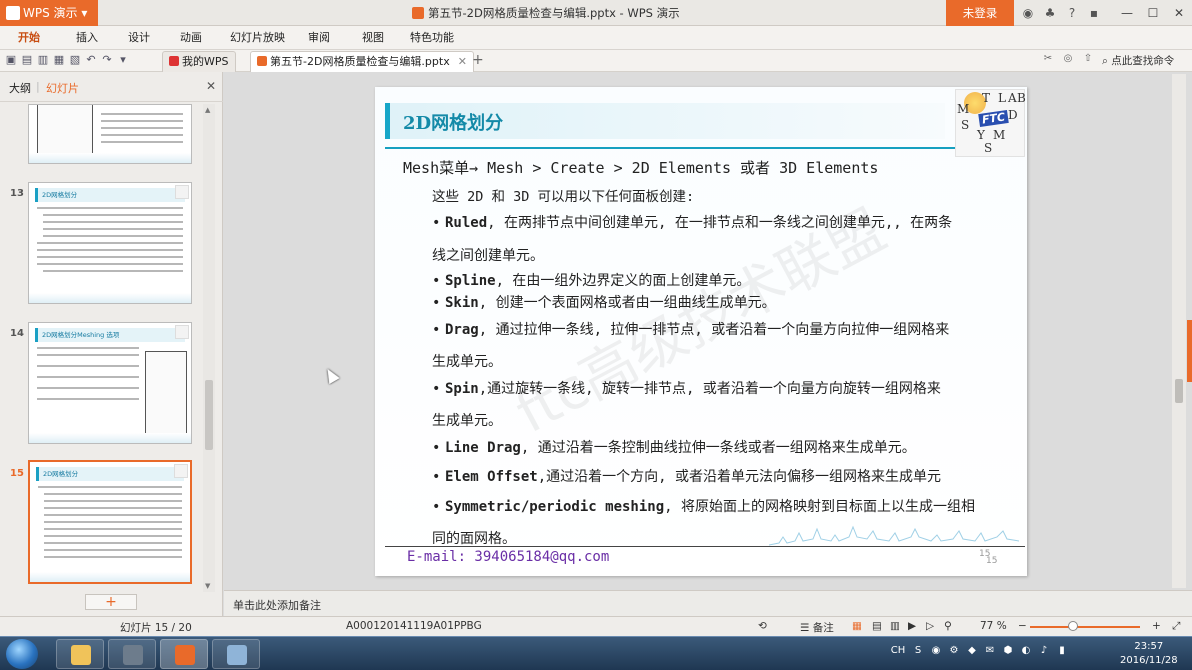 The image size is (1192, 670). I want to click on minimize-ribbon-icon: ▪, so click(1094, 13).